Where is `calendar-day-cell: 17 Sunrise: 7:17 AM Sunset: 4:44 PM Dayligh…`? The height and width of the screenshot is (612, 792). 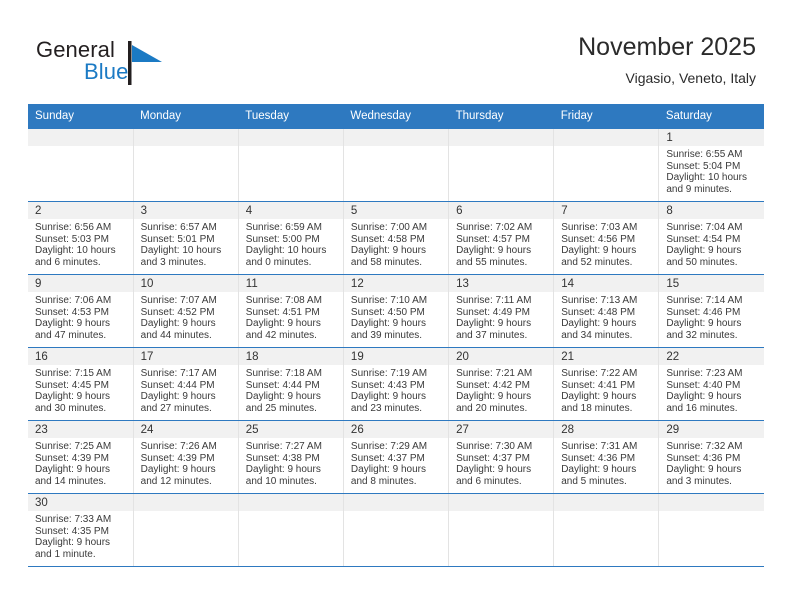 calendar-day-cell: 17 Sunrise: 7:17 AM Sunset: 4:44 PM Dayligh… is located at coordinates (185, 384).